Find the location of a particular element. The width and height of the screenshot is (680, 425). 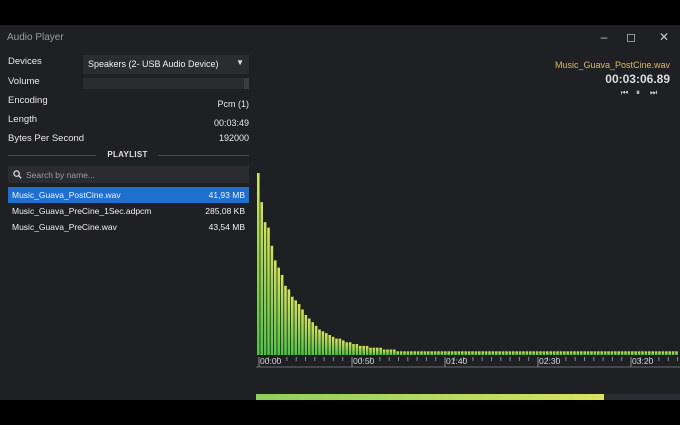

search-input is located at coordinates (133, 174).